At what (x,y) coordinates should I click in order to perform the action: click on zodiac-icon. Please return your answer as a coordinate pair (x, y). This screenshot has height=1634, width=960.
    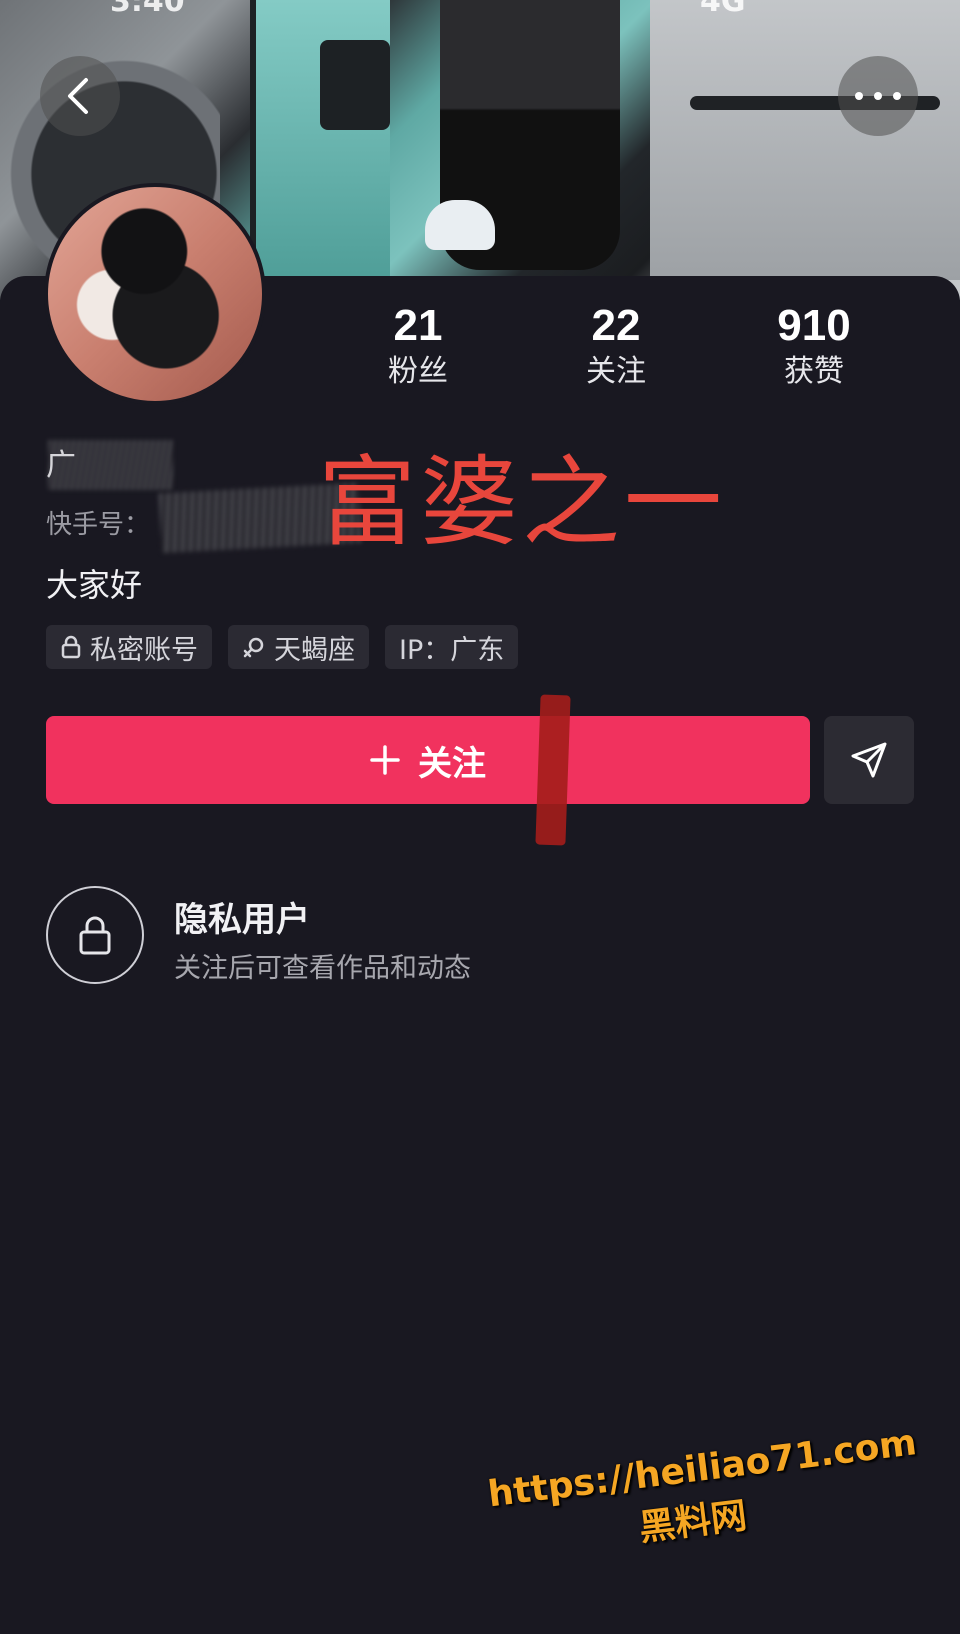
    Looking at the image, I should click on (253, 647).